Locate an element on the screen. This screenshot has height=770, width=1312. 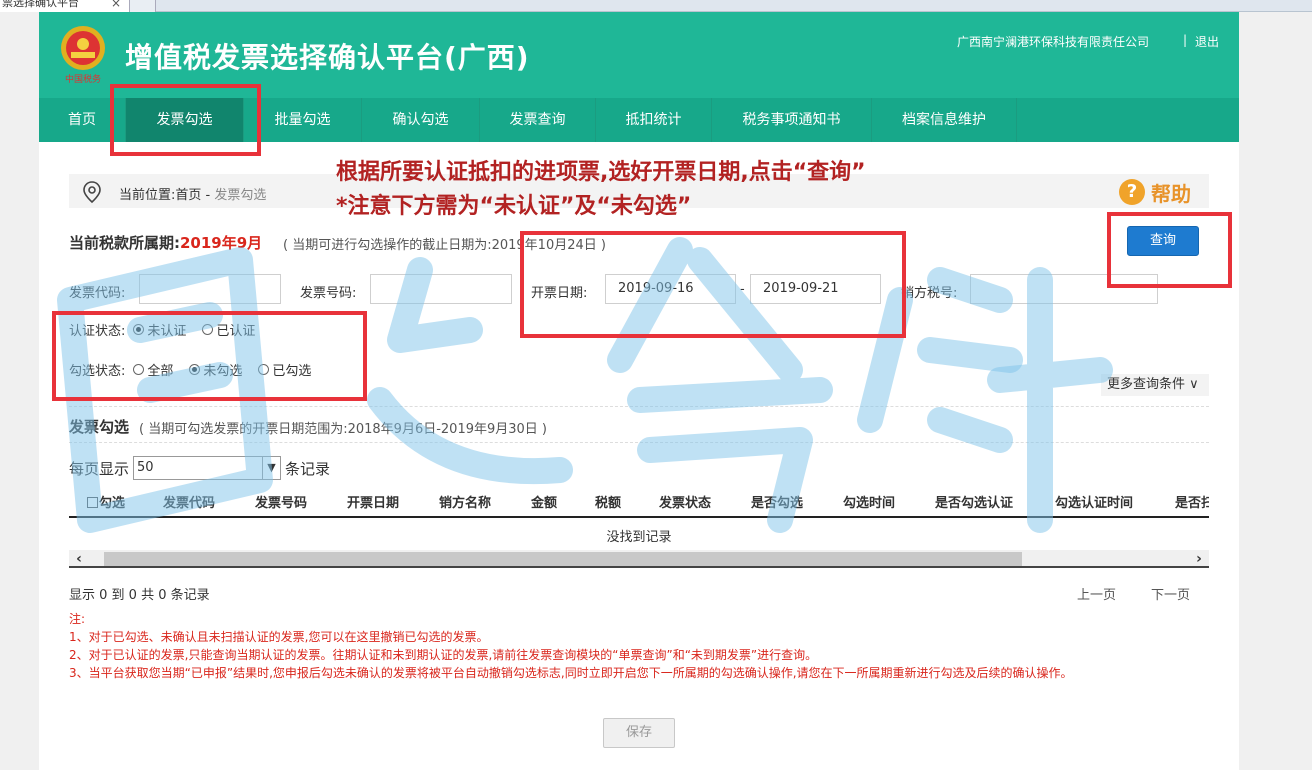
per-page-suffix: 条记录 is located at coordinates (308, 468).